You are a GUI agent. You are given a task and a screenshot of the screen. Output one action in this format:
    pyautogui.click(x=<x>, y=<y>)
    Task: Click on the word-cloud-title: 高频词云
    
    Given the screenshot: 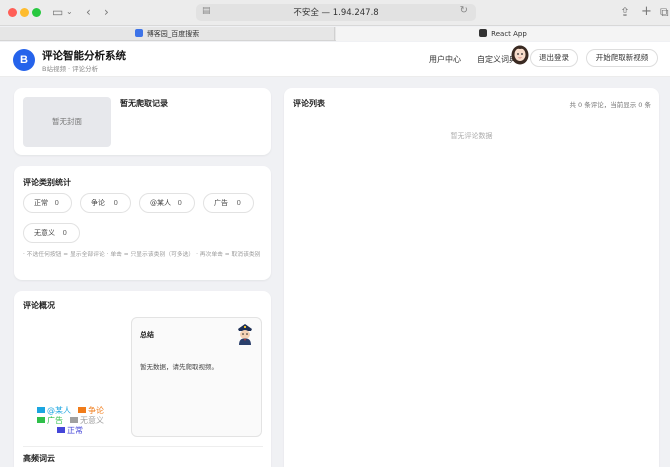 What is the action you would take?
    pyautogui.click(x=39, y=458)
    